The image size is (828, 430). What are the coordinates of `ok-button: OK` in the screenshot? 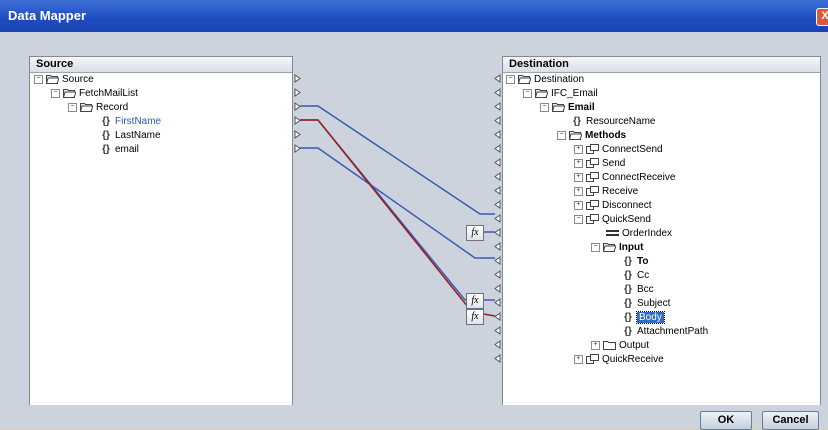 It's located at (726, 420).